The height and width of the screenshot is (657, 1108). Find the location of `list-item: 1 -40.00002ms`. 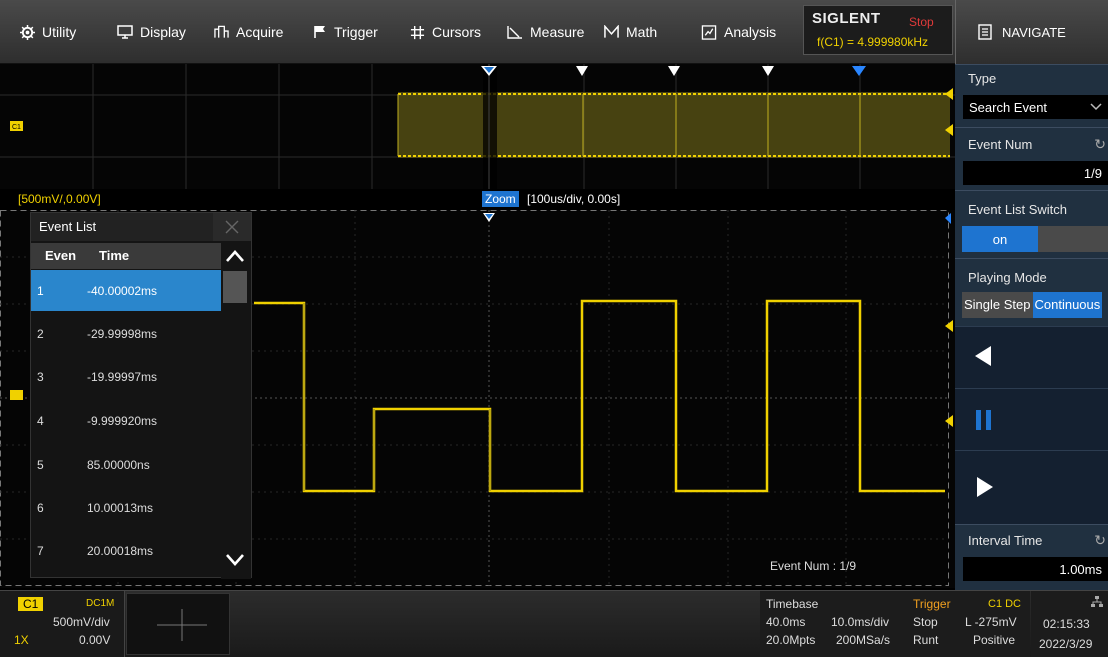

list-item: 1 -40.00002ms is located at coordinates (126, 290).